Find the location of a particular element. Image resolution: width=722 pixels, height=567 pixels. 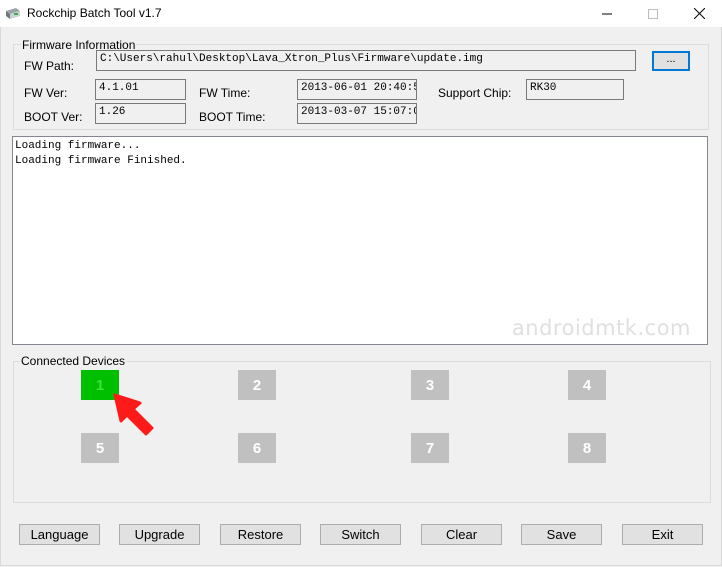

maximize-button is located at coordinates (653, 13).